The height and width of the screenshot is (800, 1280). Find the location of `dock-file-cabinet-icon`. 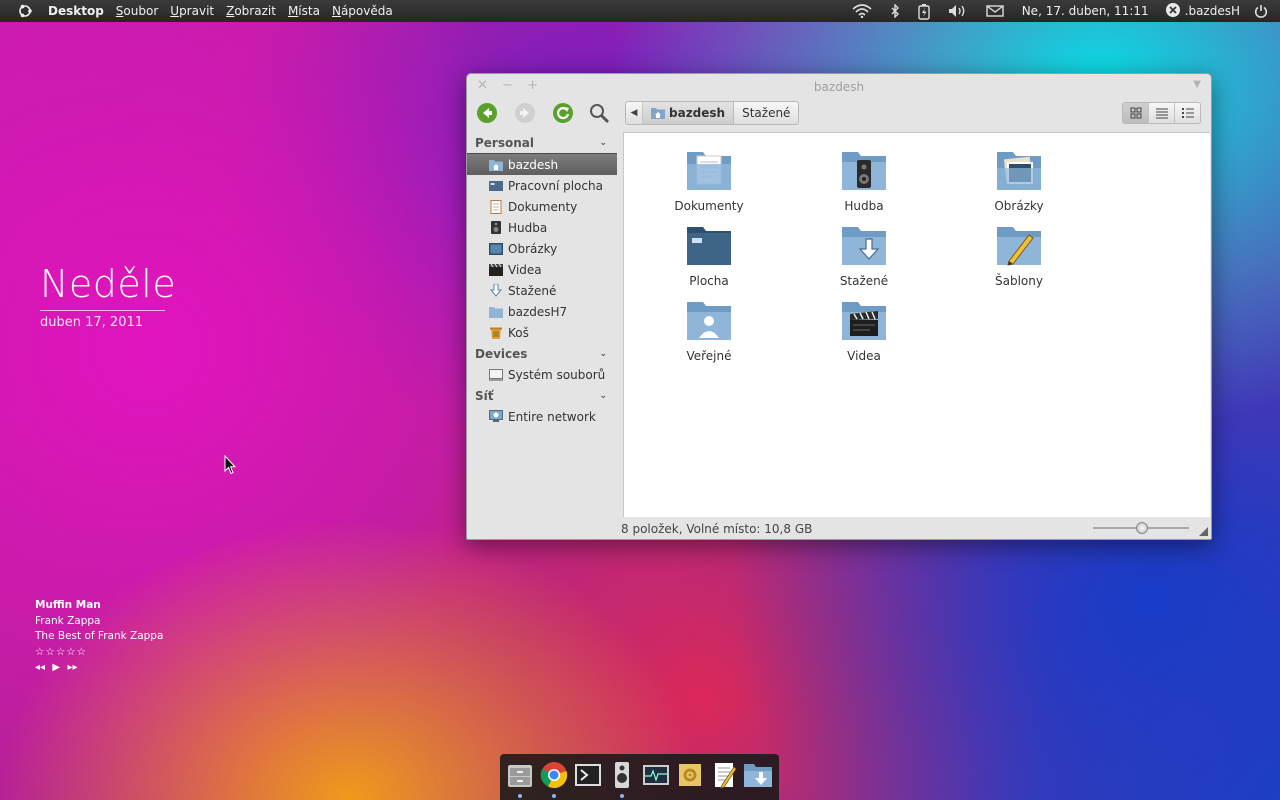

dock-file-cabinet-icon is located at coordinates (520, 779).